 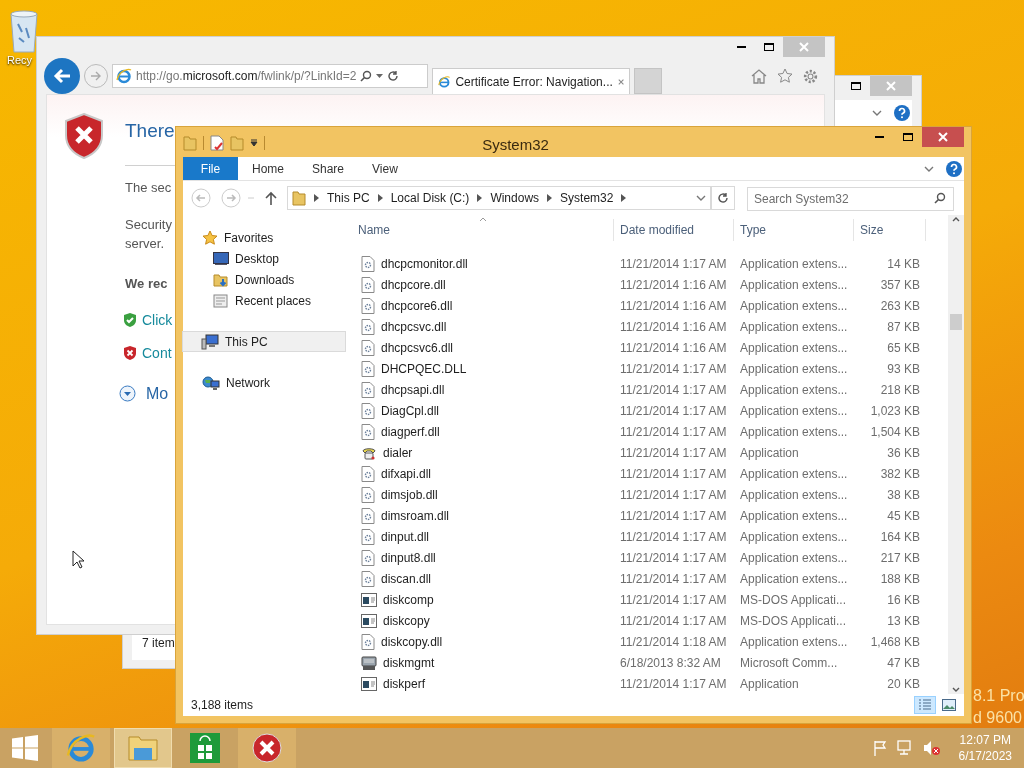 What do you see at coordinates (147, 284) in the screenshot?
I see `page-subheading: We rec` at bounding box center [147, 284].